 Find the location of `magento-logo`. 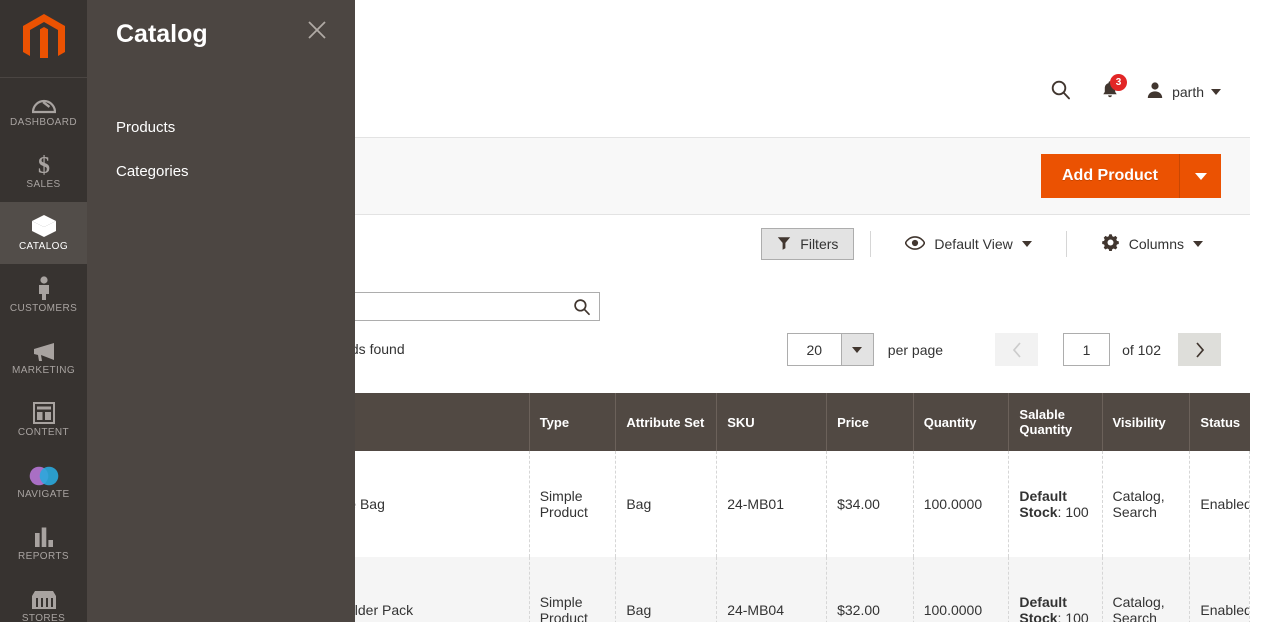

magento-logo is located at coordinates (43, 39).